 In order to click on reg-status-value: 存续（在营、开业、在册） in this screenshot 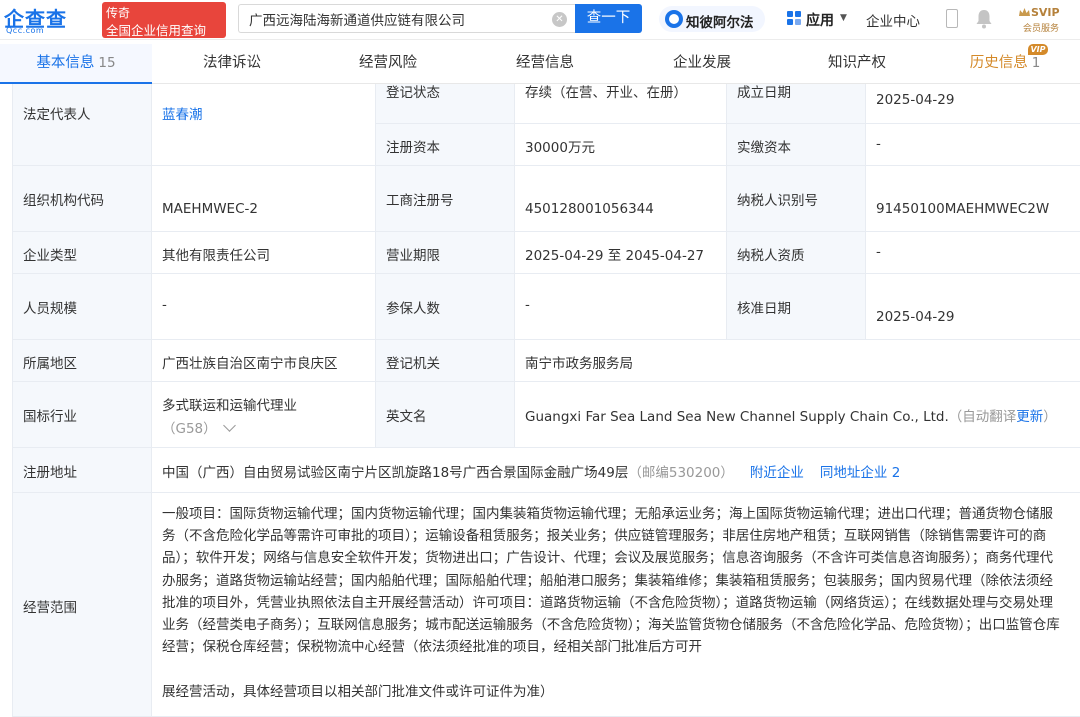, I will do `click(606, 93)`.